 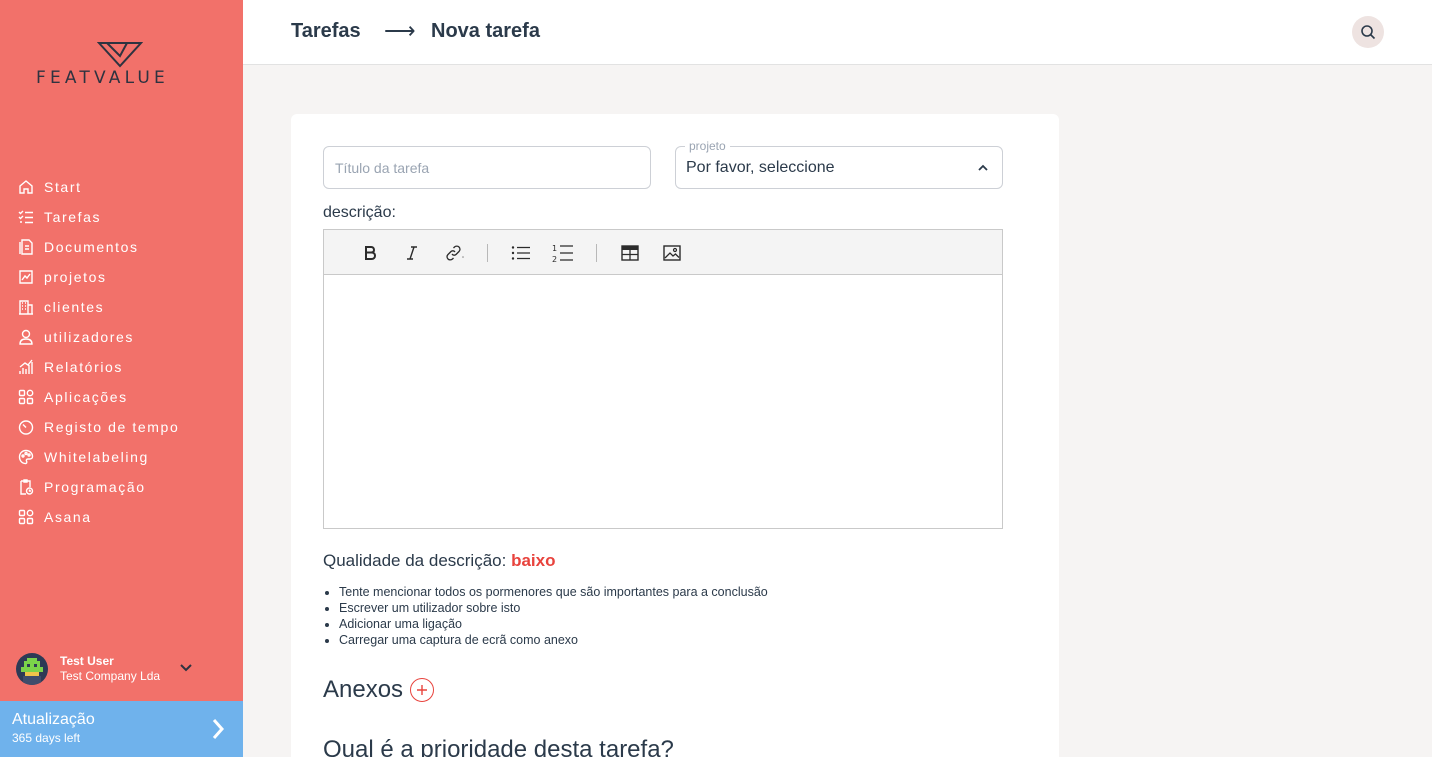 What do you see at coordinates (359, 212) in the screenshot?
I see `description-label: descrição:` at bounding box center [359, 212].